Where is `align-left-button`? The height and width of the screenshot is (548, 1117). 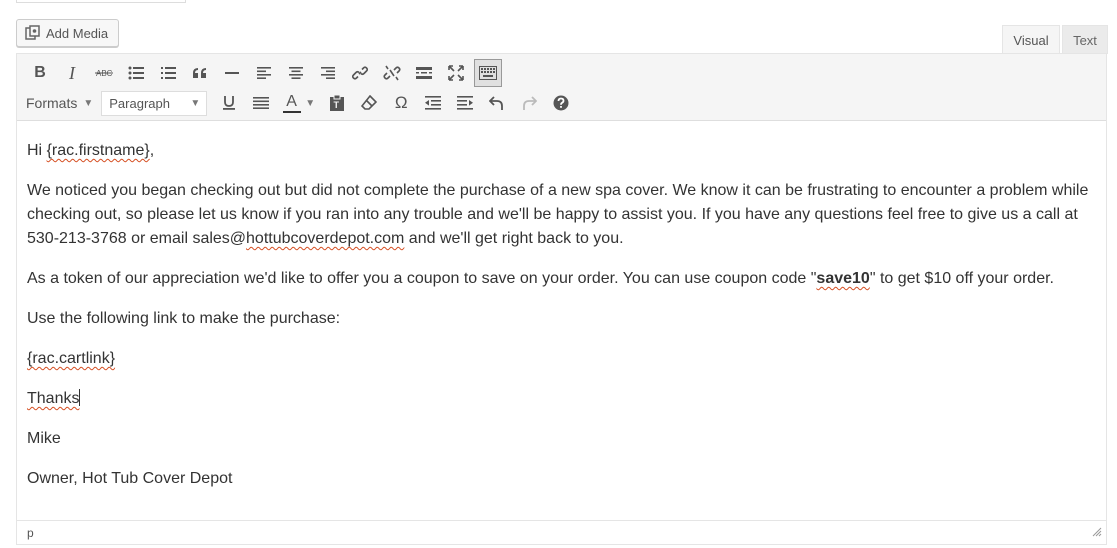 align-left-button is located at coordinates (264, 73).